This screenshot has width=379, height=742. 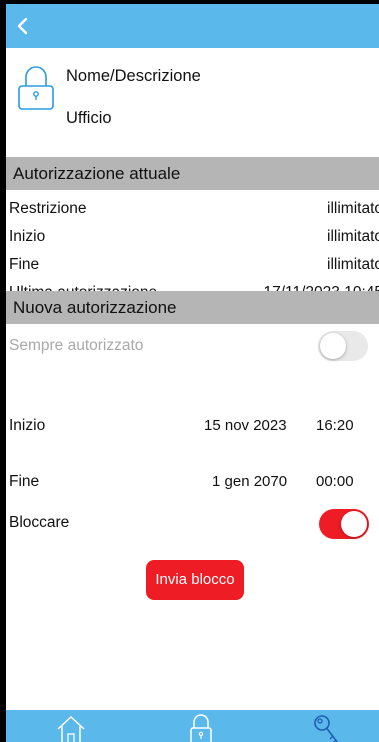 I want to click on new-end-label: Fine, so click(x=24, y=481).